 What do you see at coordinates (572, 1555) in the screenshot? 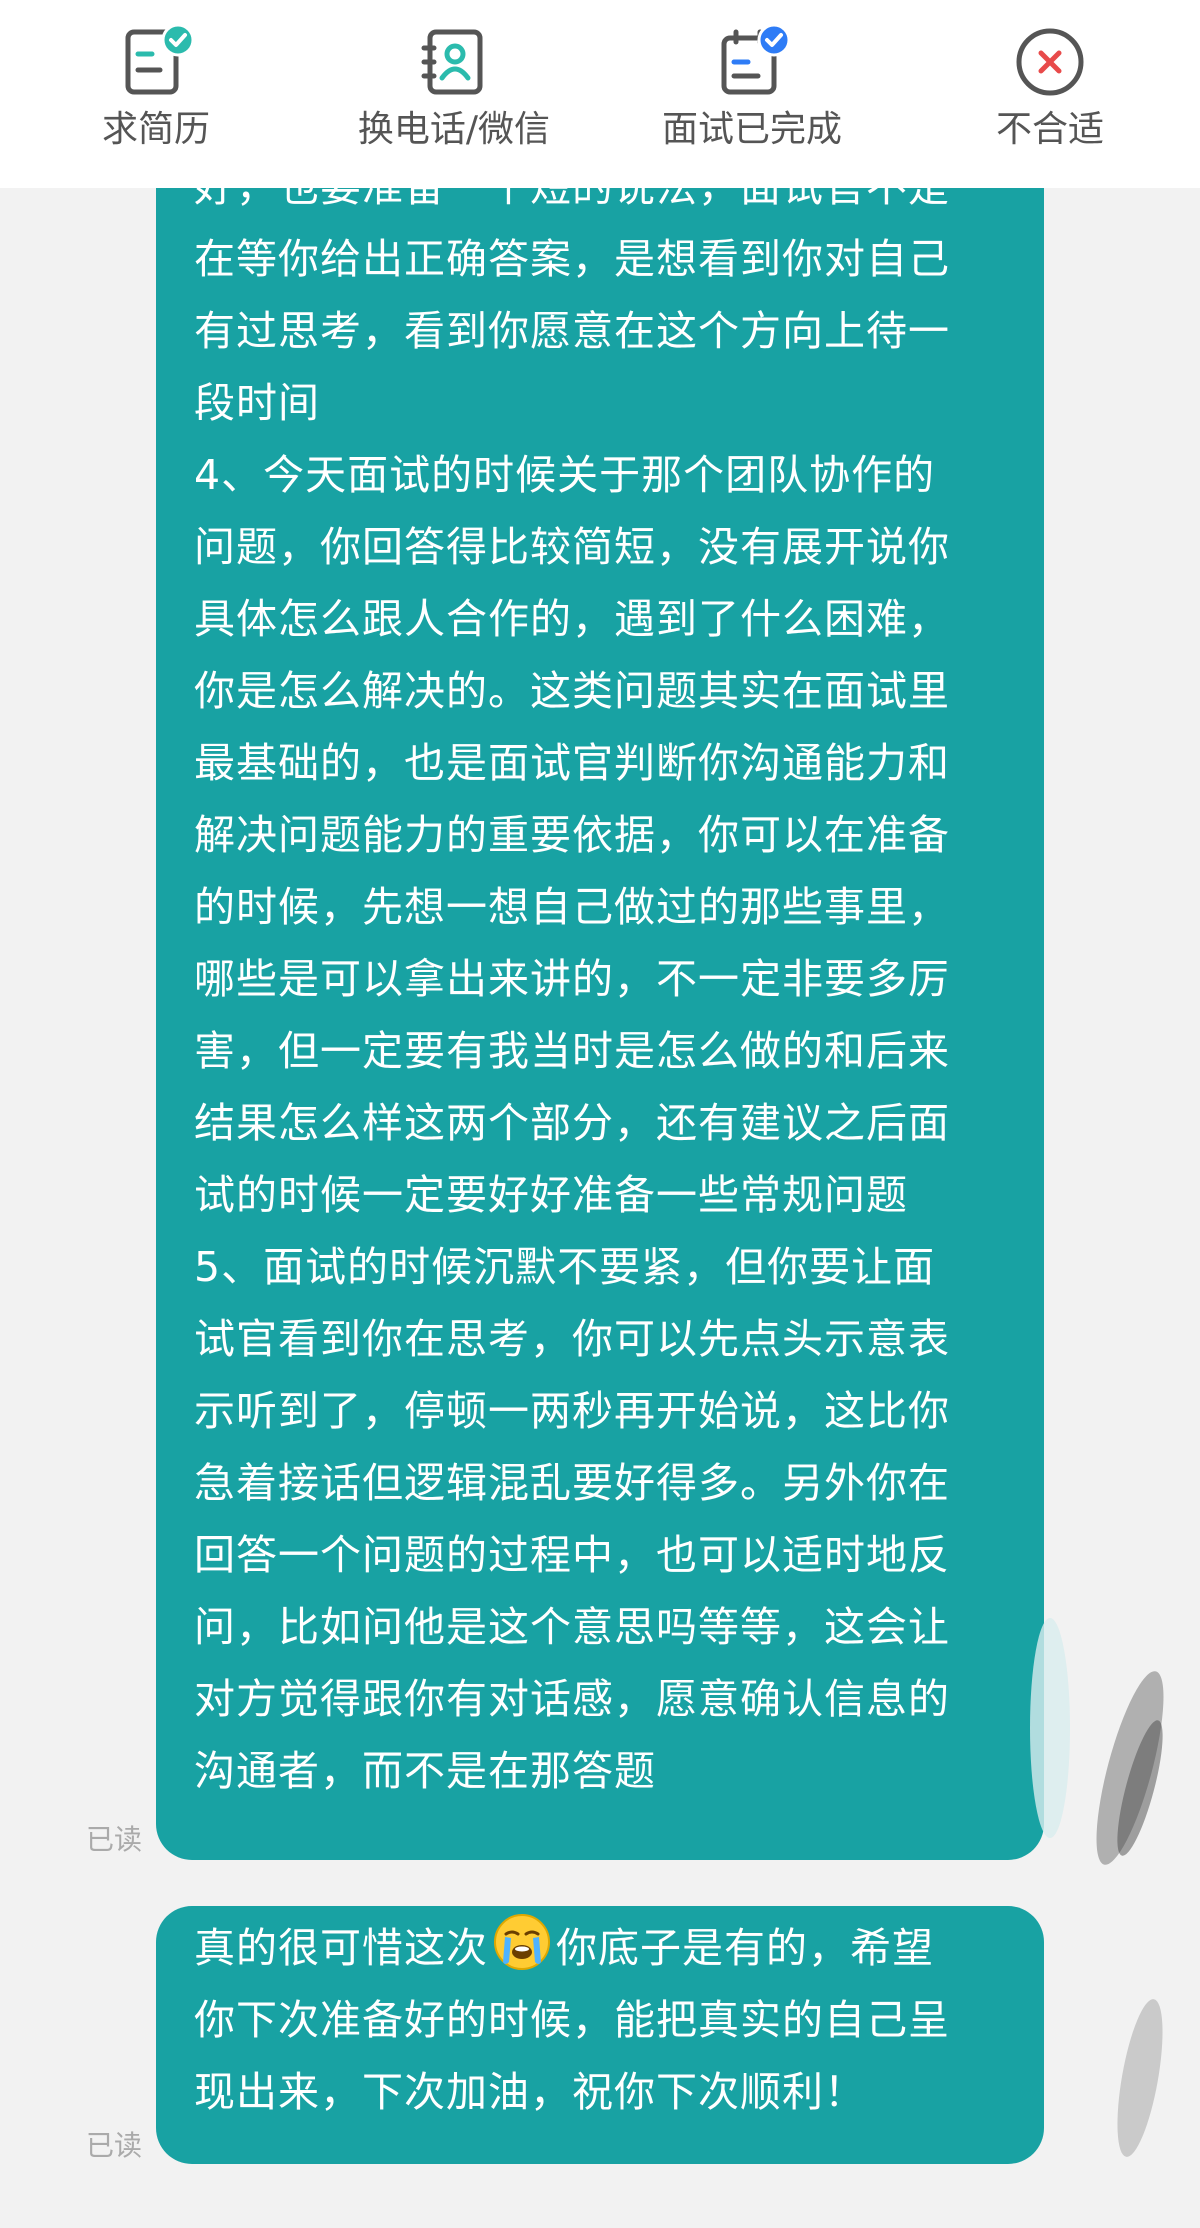
I see `message-line: 回答一个问题的过程中，也可以适时地反` at bounding box center [572, 1555].